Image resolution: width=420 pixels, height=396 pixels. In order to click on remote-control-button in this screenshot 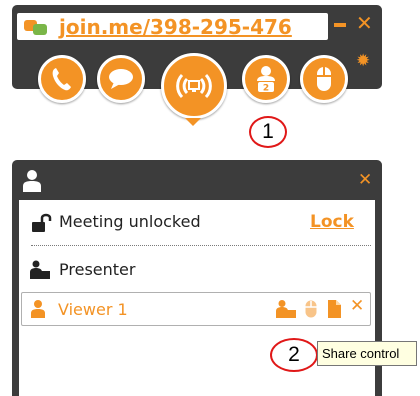, I will do `click(324, 79)`.